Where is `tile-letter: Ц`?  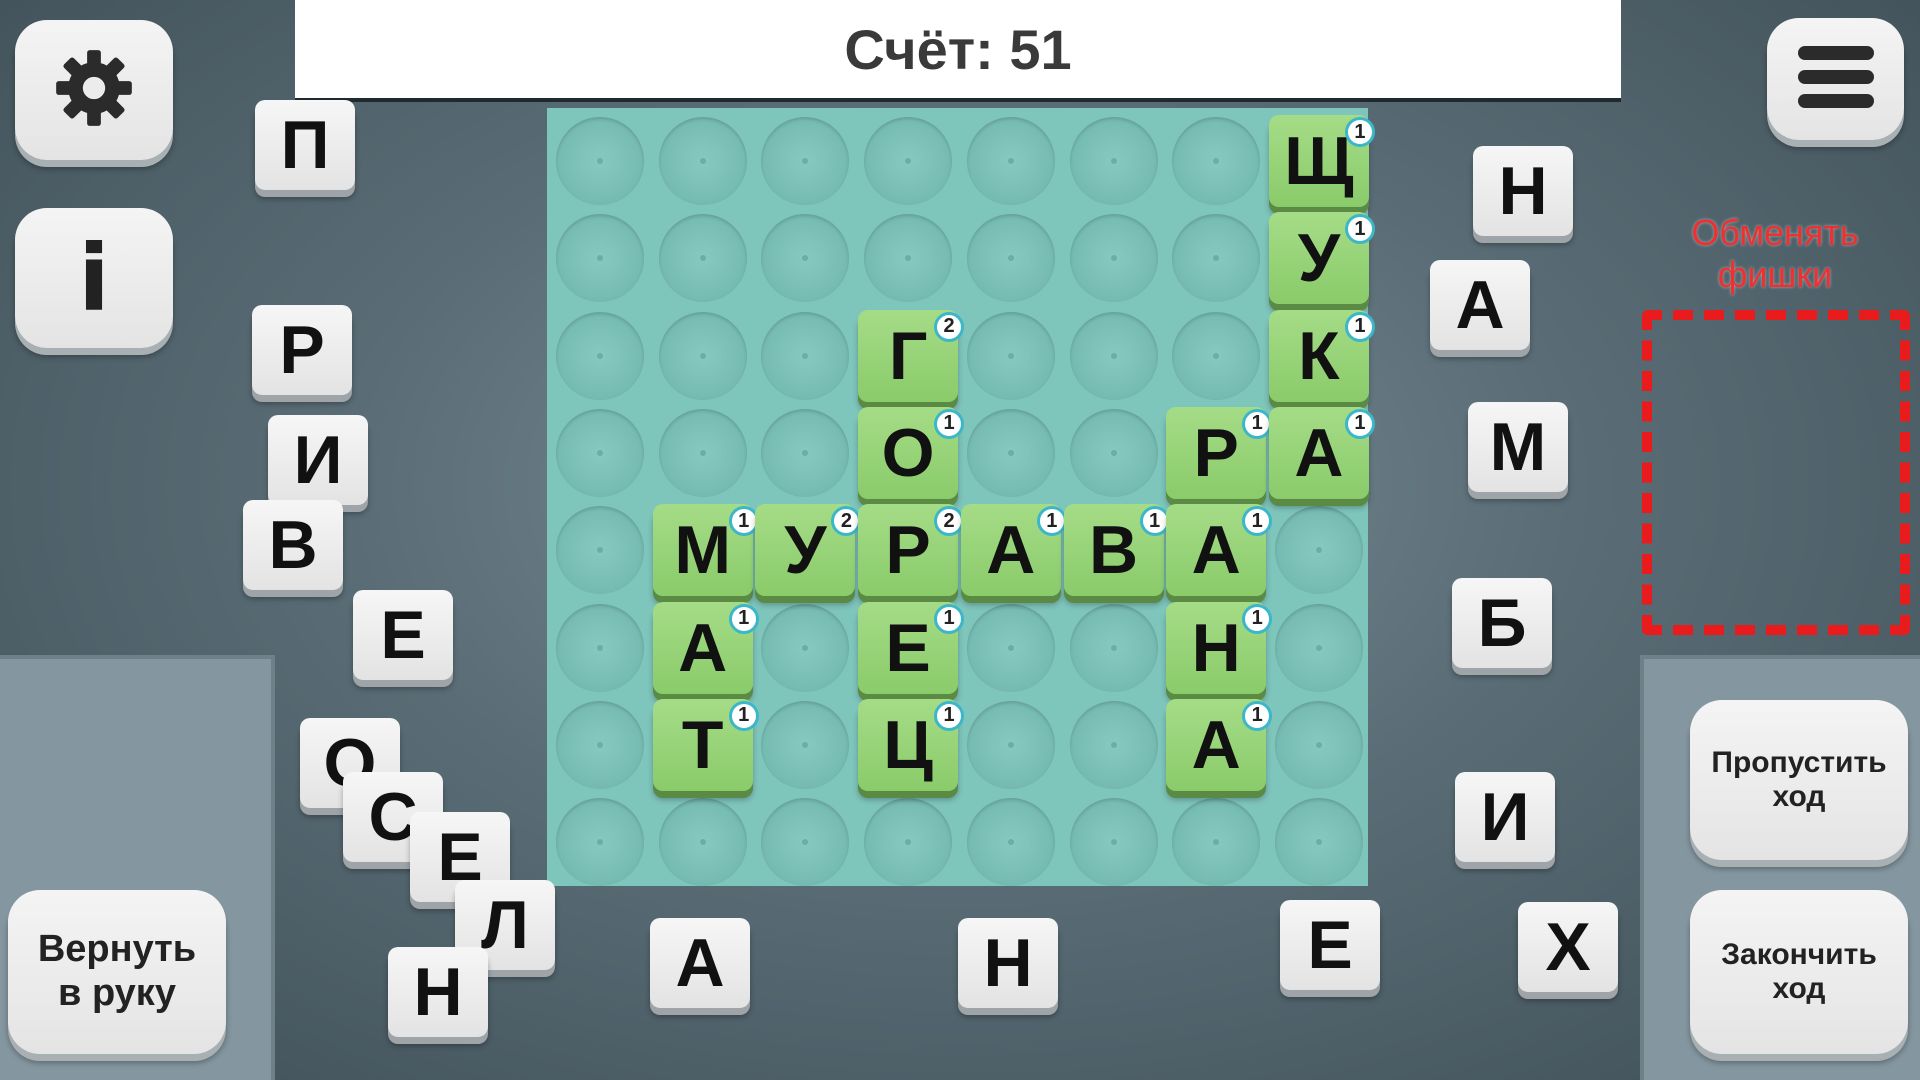 tile-letter: Ц is located at coordinates (908, 744).